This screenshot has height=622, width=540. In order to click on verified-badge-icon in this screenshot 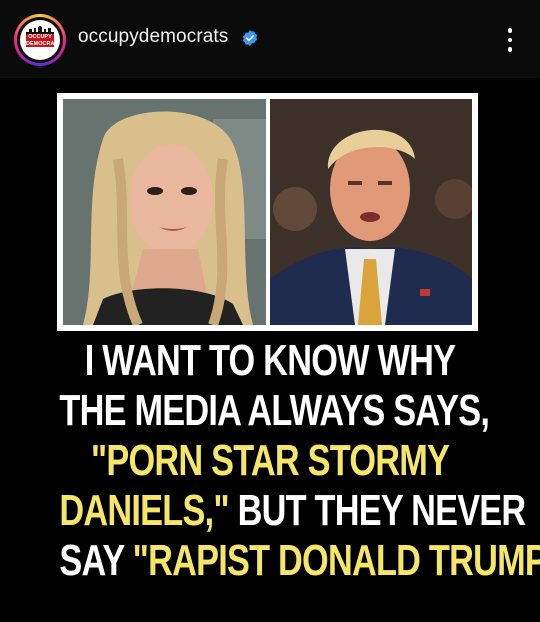, I will do `click(250, 38)`.